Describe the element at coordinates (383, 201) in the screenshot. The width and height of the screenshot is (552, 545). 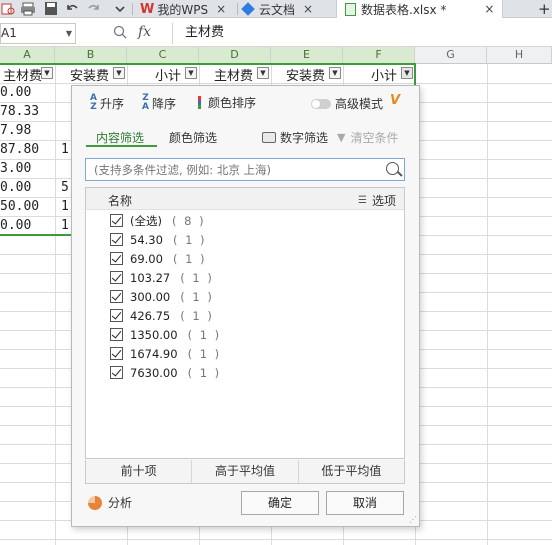
I see `list-options-label: 选项` at that location.